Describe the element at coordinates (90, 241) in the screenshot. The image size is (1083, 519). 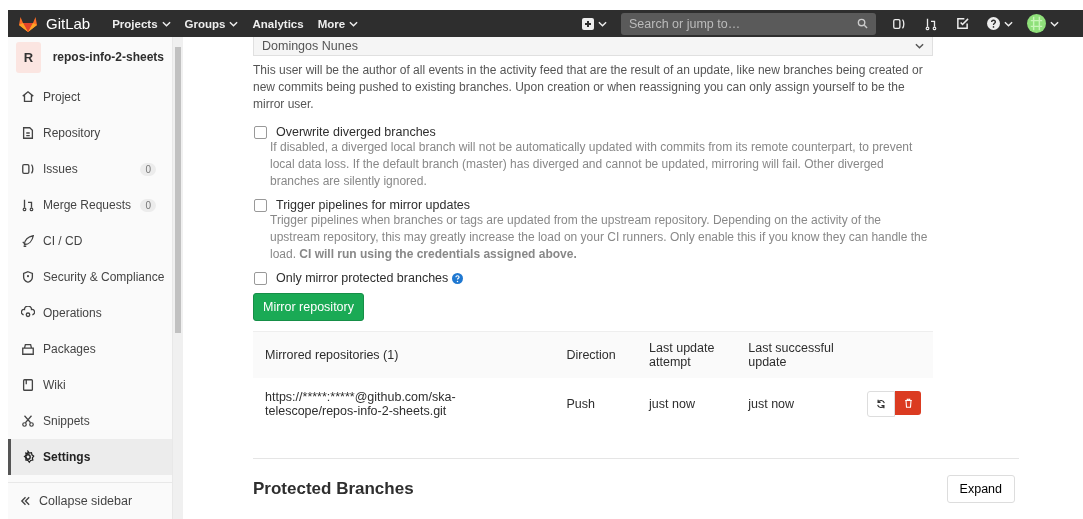
I see `sidebar-item: CI / CD` at that location.